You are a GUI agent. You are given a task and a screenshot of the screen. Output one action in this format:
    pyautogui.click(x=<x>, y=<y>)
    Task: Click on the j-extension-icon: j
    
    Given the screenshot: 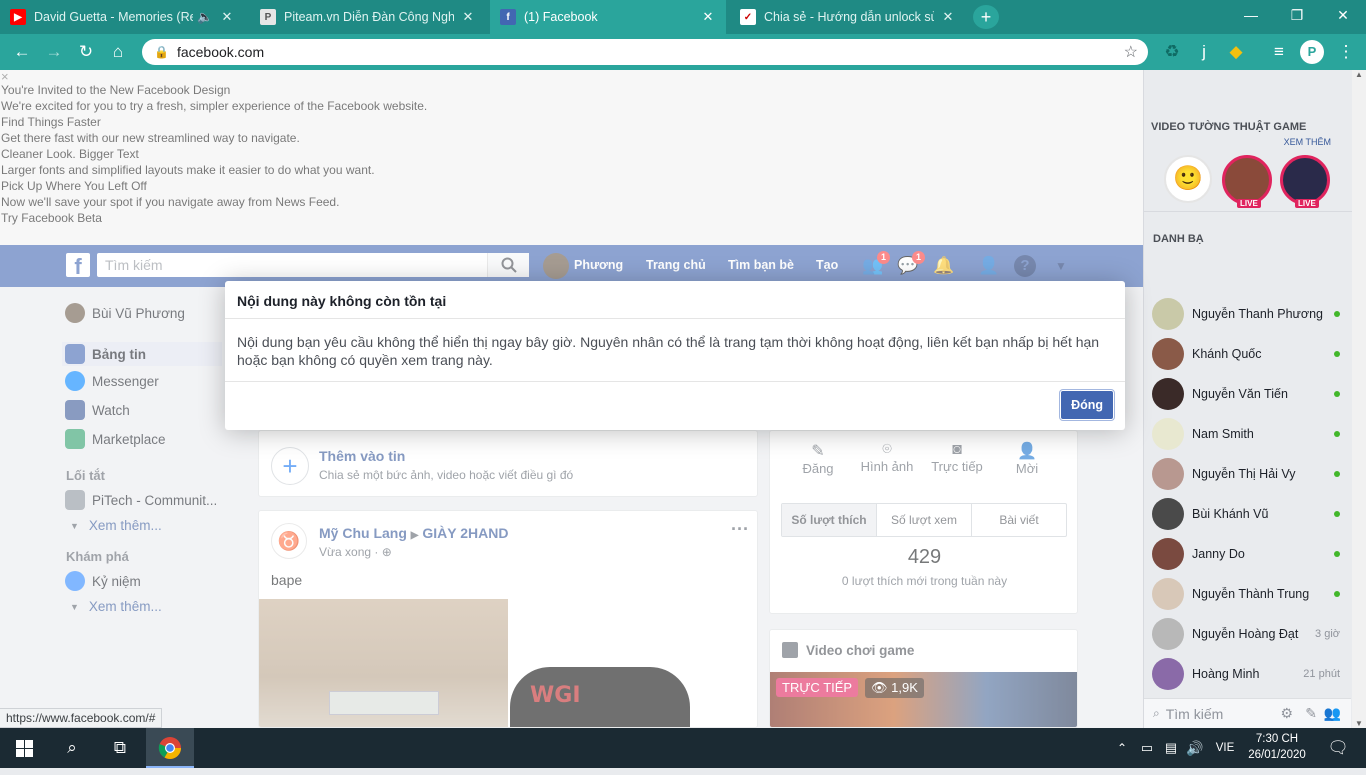 What is the action you would take?
    pyautogui.click(x=1204, y=52)
    